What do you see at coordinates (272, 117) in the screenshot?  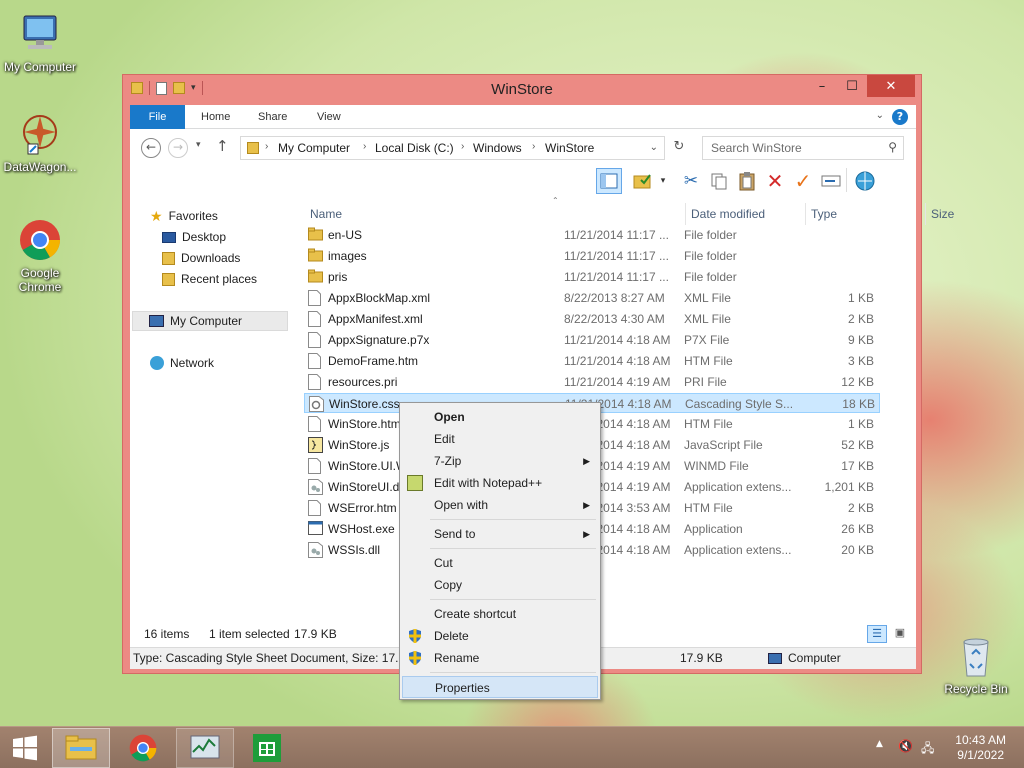 I see `tab-share: Share` at bounding box center [272, 117].